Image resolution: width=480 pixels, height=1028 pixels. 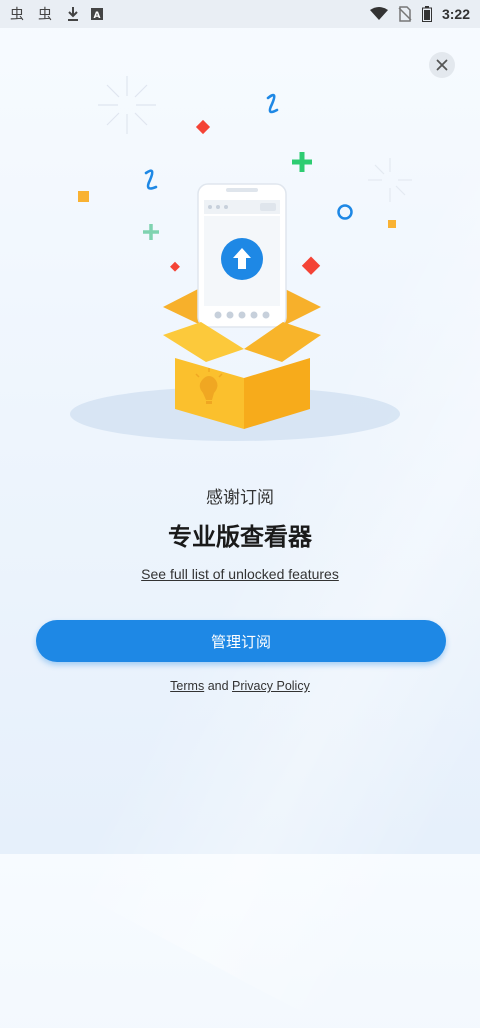 What do you see at coordinates (241, 641) in the screenshot?
I see `manage-subscription-button: 管理订阅` at bounding box center [241, 641].